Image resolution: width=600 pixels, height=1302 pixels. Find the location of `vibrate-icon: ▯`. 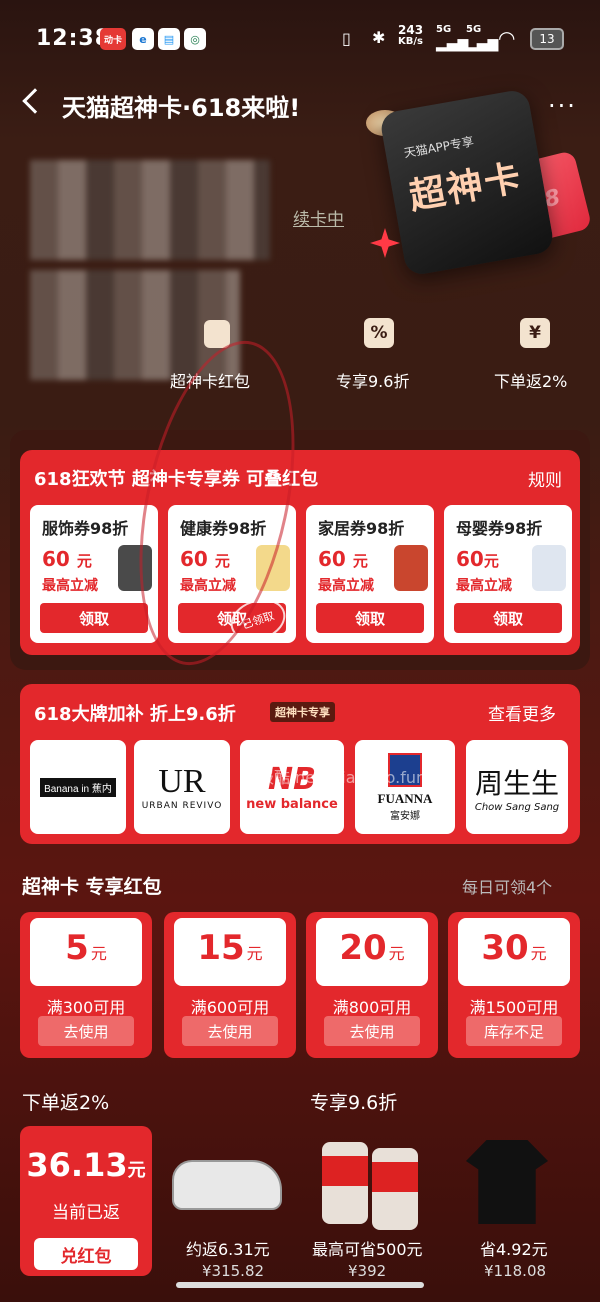

vibrate-icon: ▯ is located at coordinates (346, 38).